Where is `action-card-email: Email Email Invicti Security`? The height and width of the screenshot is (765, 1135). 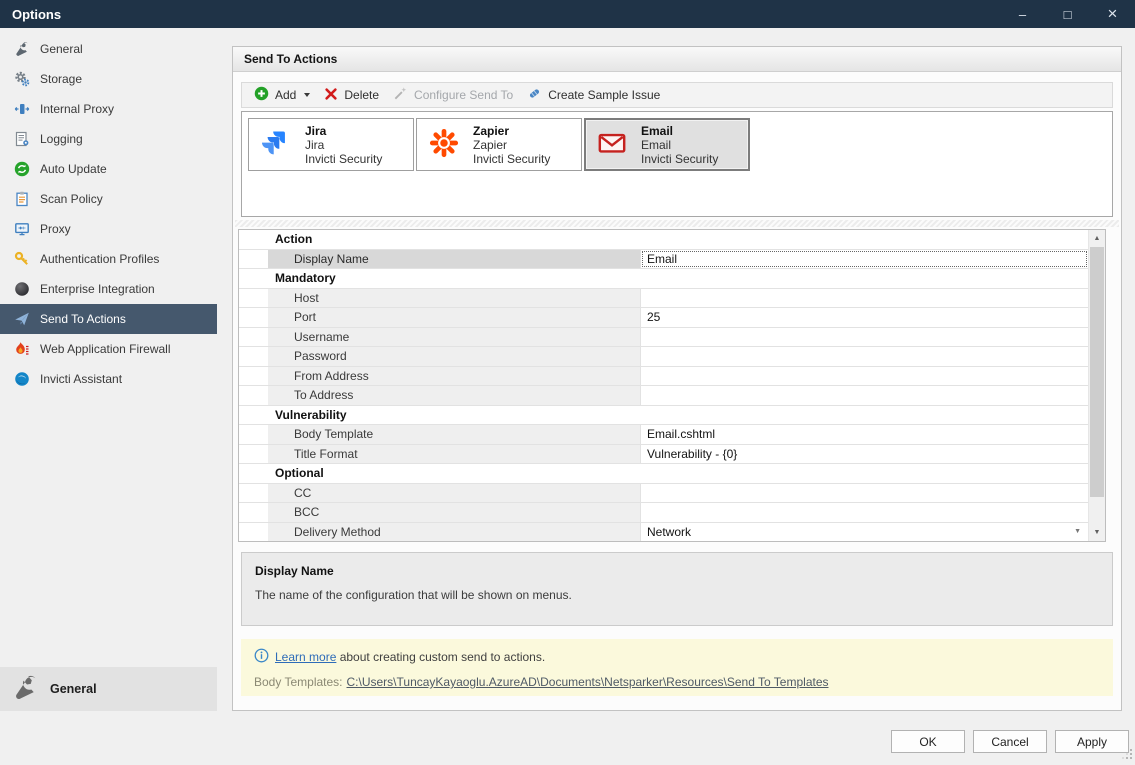
action-card-email: Email Email Invicti Security is located at coordinates (667, 144).